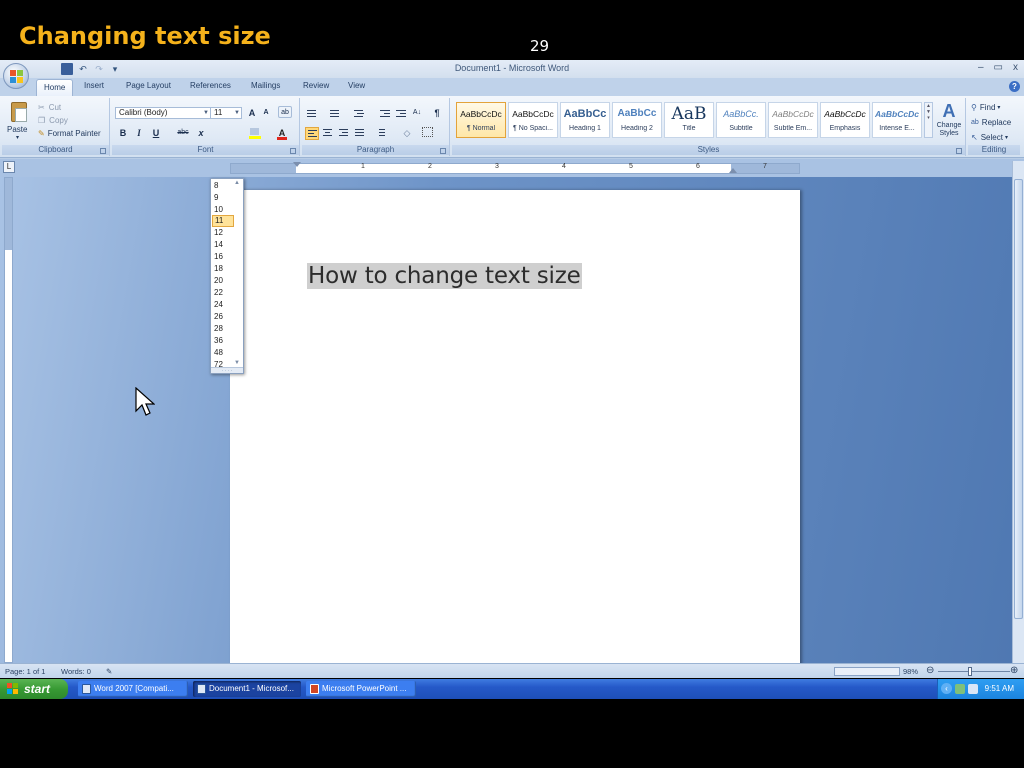 This screenshot has height=768, width=1024. What do you see at coordinates (427, 132) in the screenshot?
I see `borders-icon` at bounding box center [427, 132].